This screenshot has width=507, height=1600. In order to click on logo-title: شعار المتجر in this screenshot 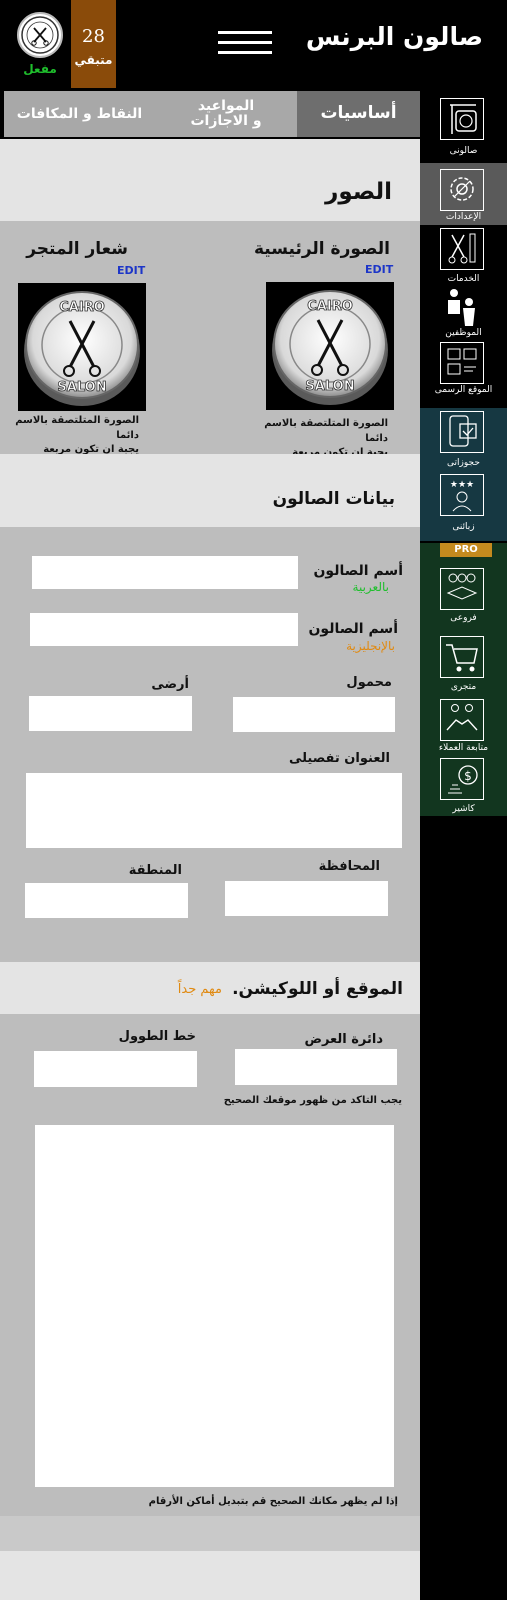, I will do `click(77, 249)`.